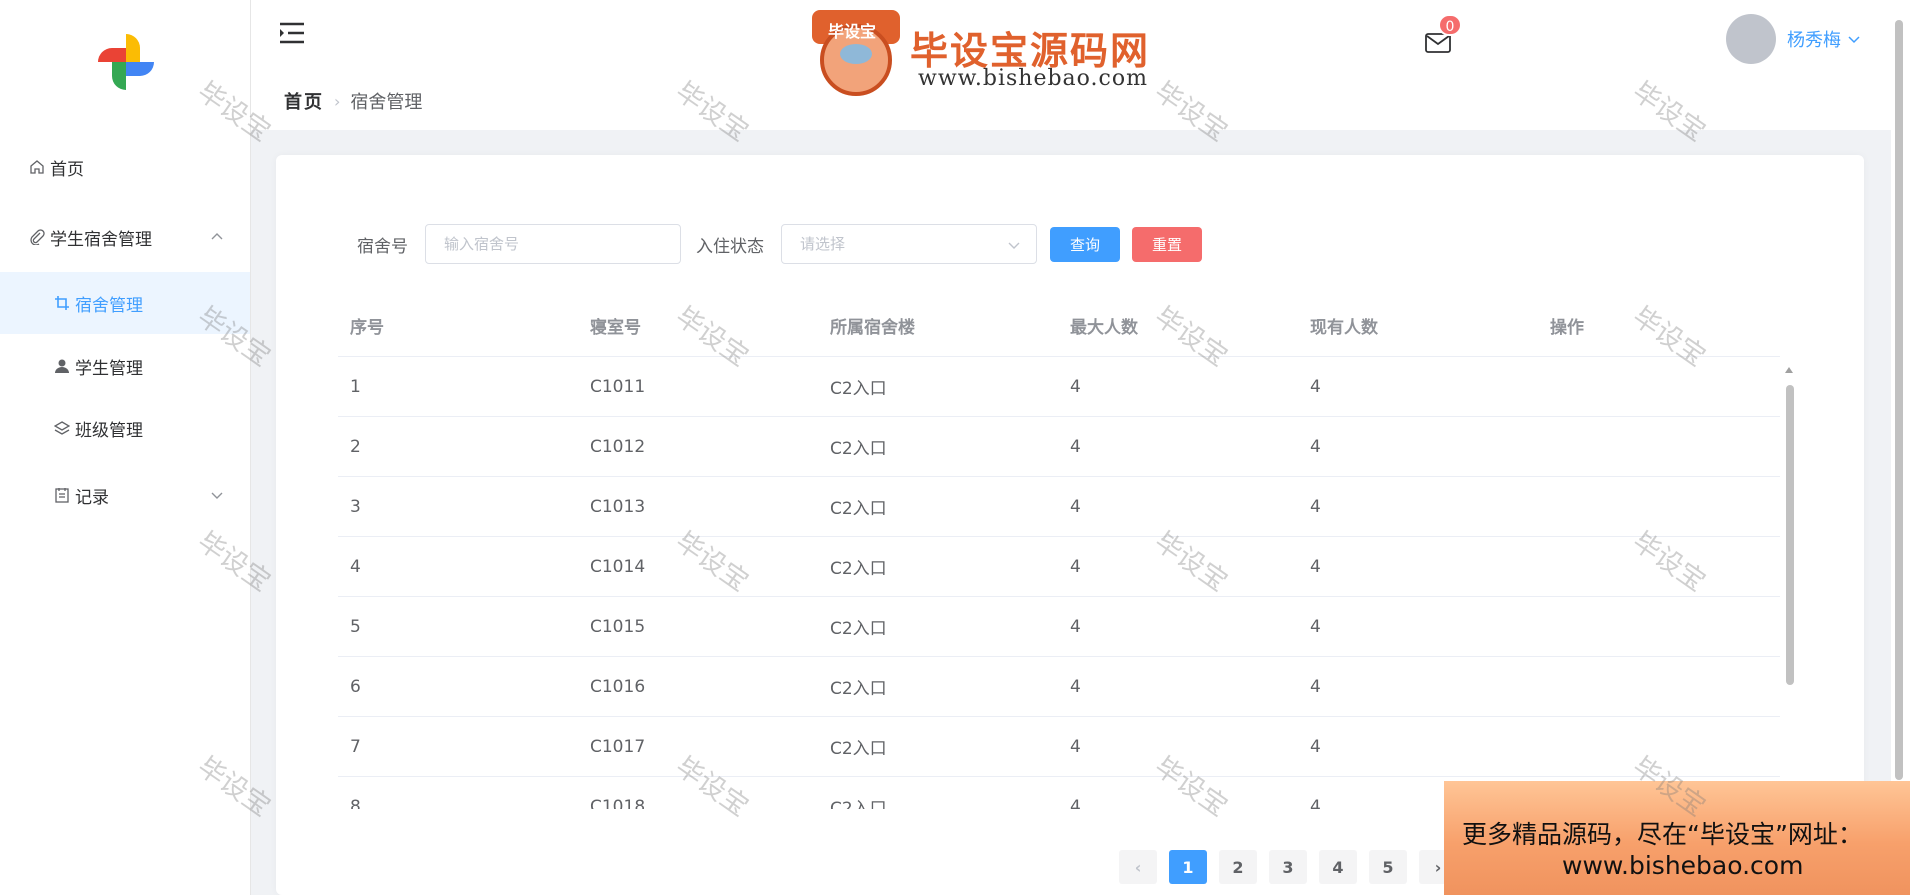 This screenshot has height=895, width=1910. Describe the element at coordinates (1789, 370) in the screenshot. I see `scroll-up-arrow-icon` at that location.